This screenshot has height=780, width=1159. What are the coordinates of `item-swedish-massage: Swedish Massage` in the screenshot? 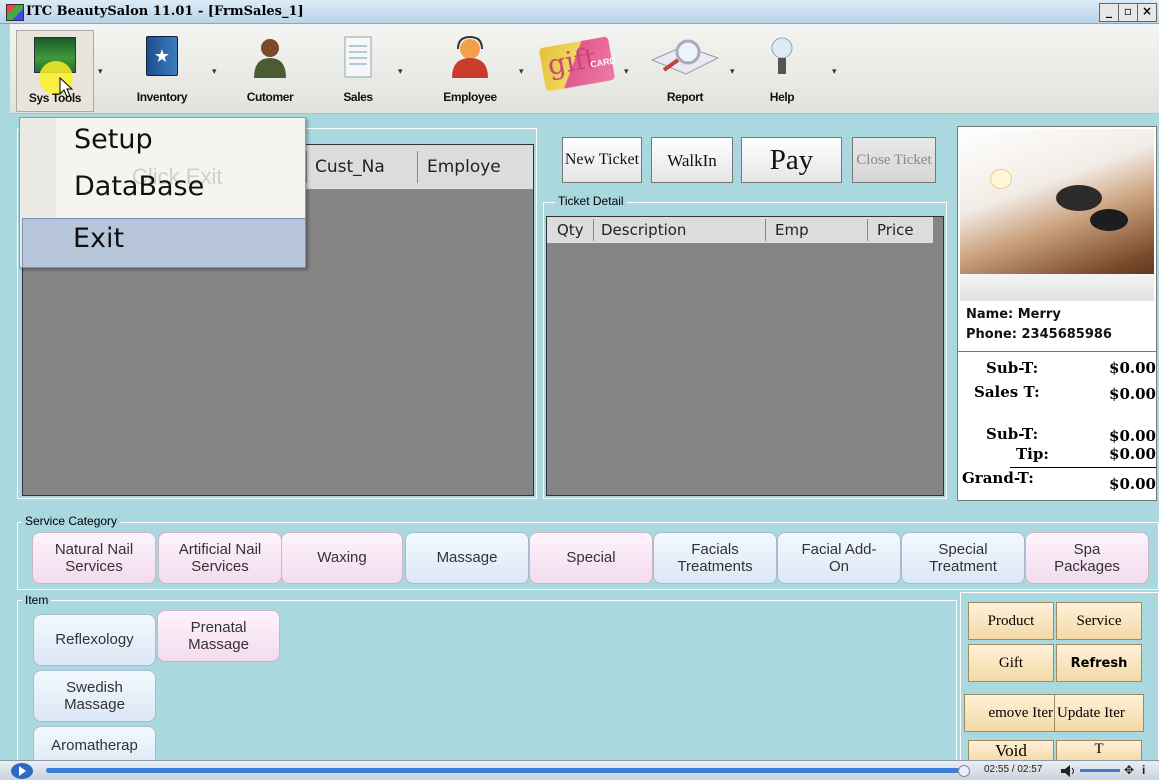 It's located at (94, 696).